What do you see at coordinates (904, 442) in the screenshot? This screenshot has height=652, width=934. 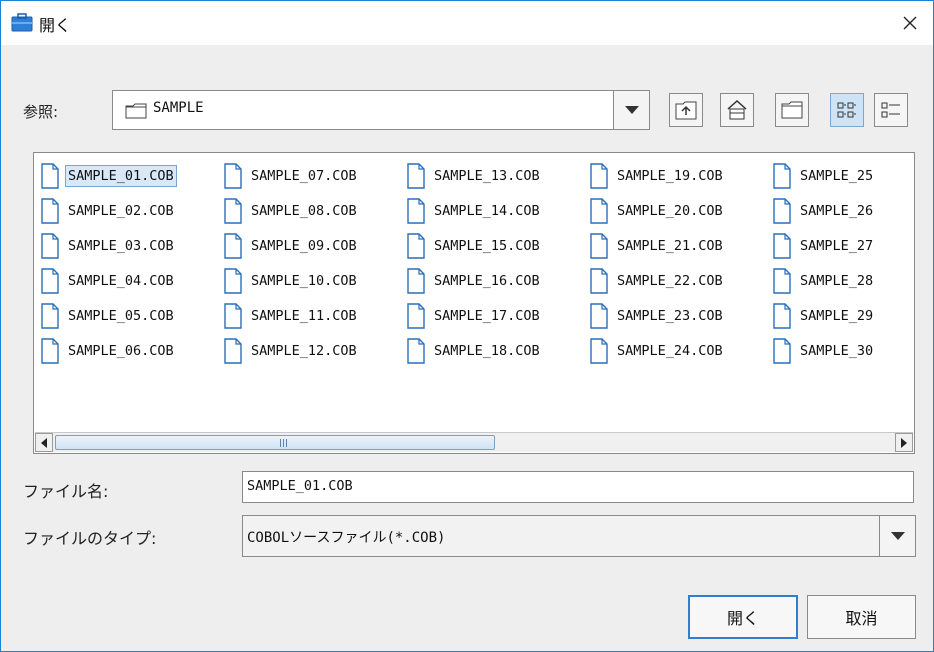 I see `scroll-right-button` at bounding box center [904, 442].